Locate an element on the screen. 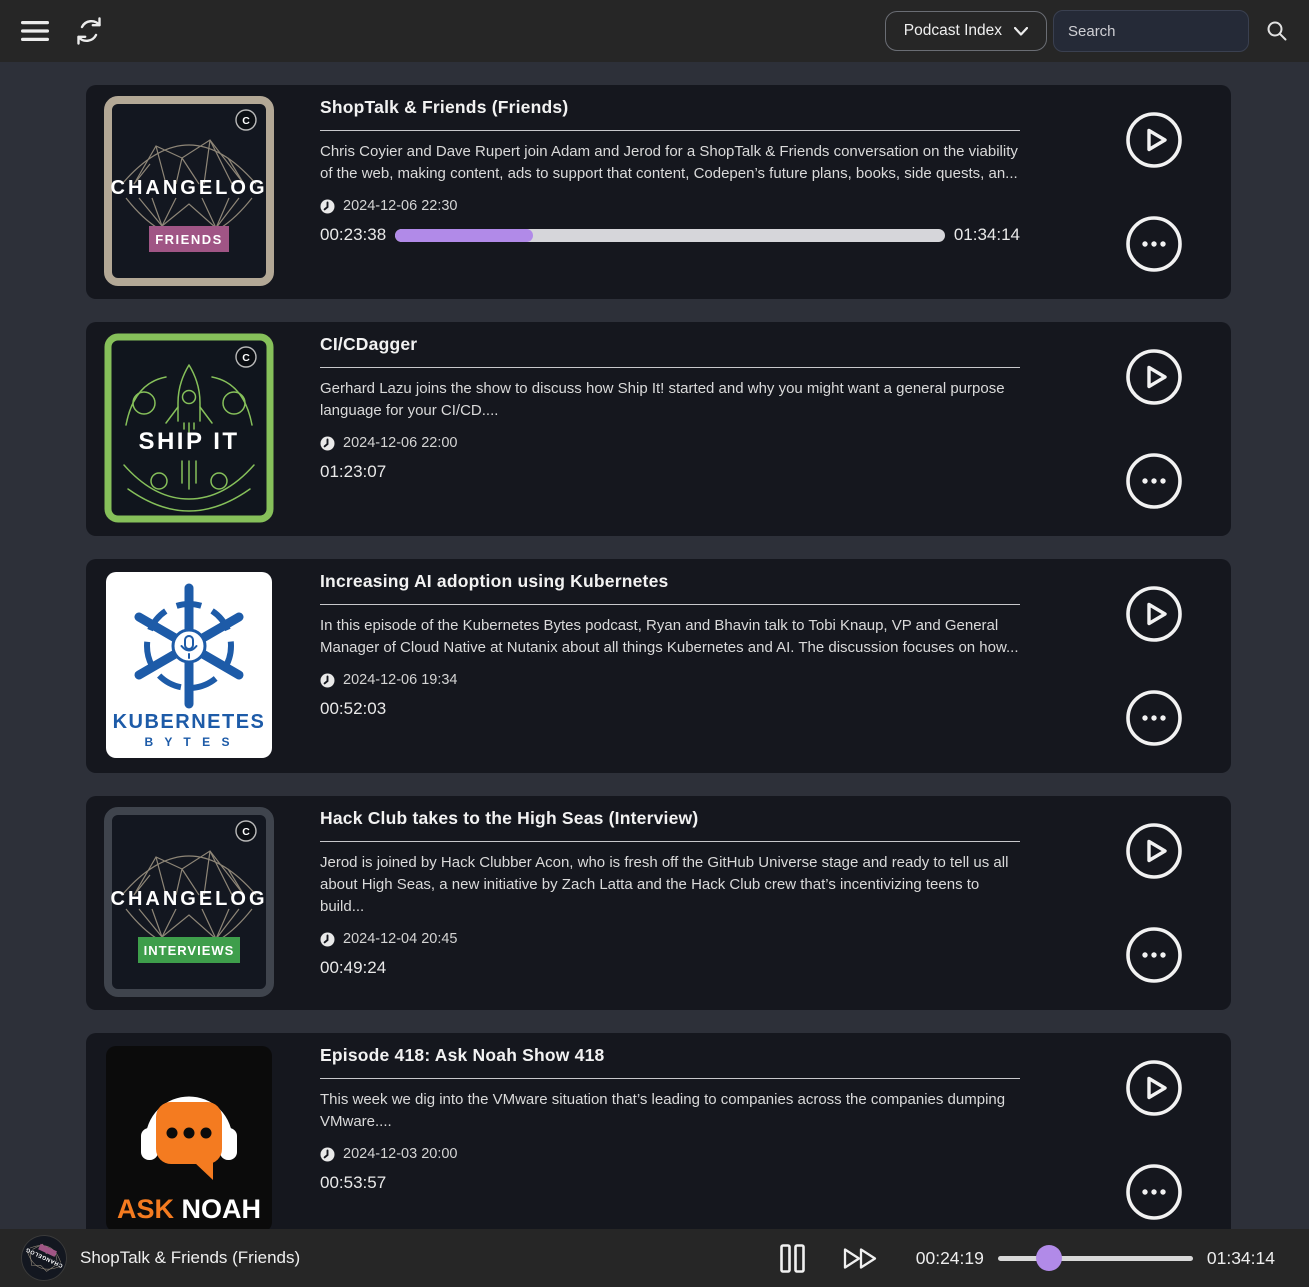 This screenshot has width=1309, height=1287. episode-artwork-changelog-friends: C CHANGELOG FRIENDS is located at coordinates (189, 191).